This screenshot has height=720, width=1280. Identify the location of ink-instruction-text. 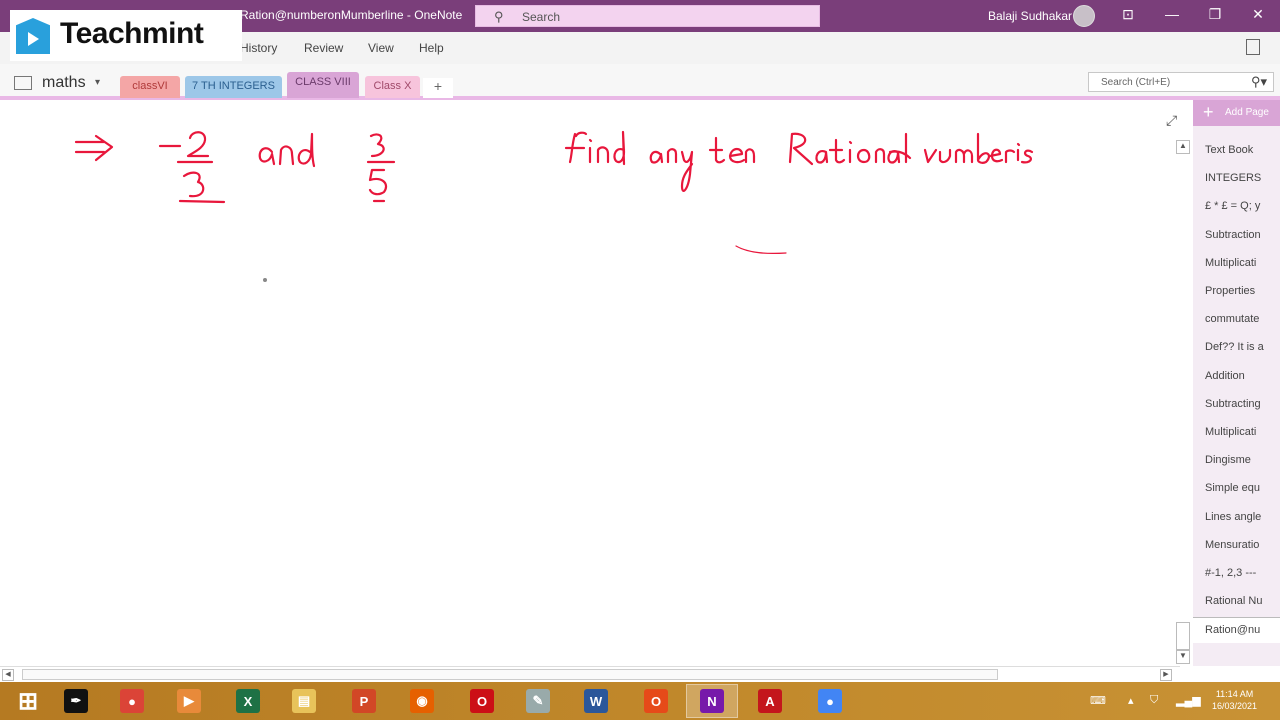
(799, 161).